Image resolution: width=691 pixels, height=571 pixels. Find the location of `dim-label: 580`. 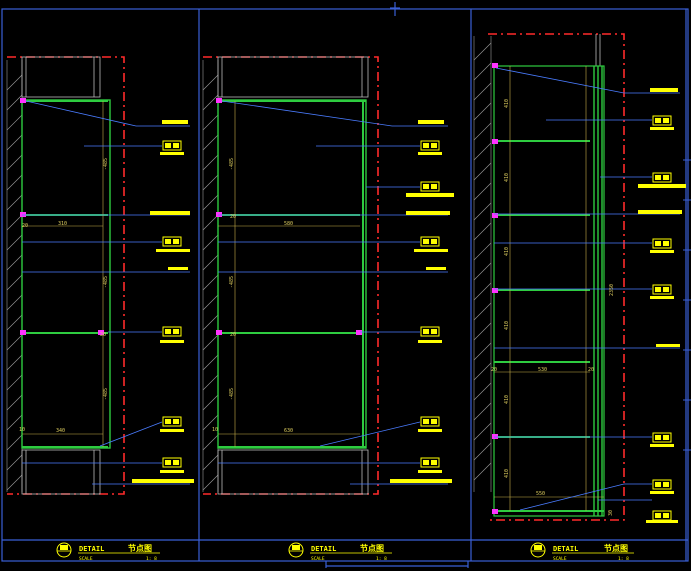

dim-label: 580 is located at coordinates (288, 224).